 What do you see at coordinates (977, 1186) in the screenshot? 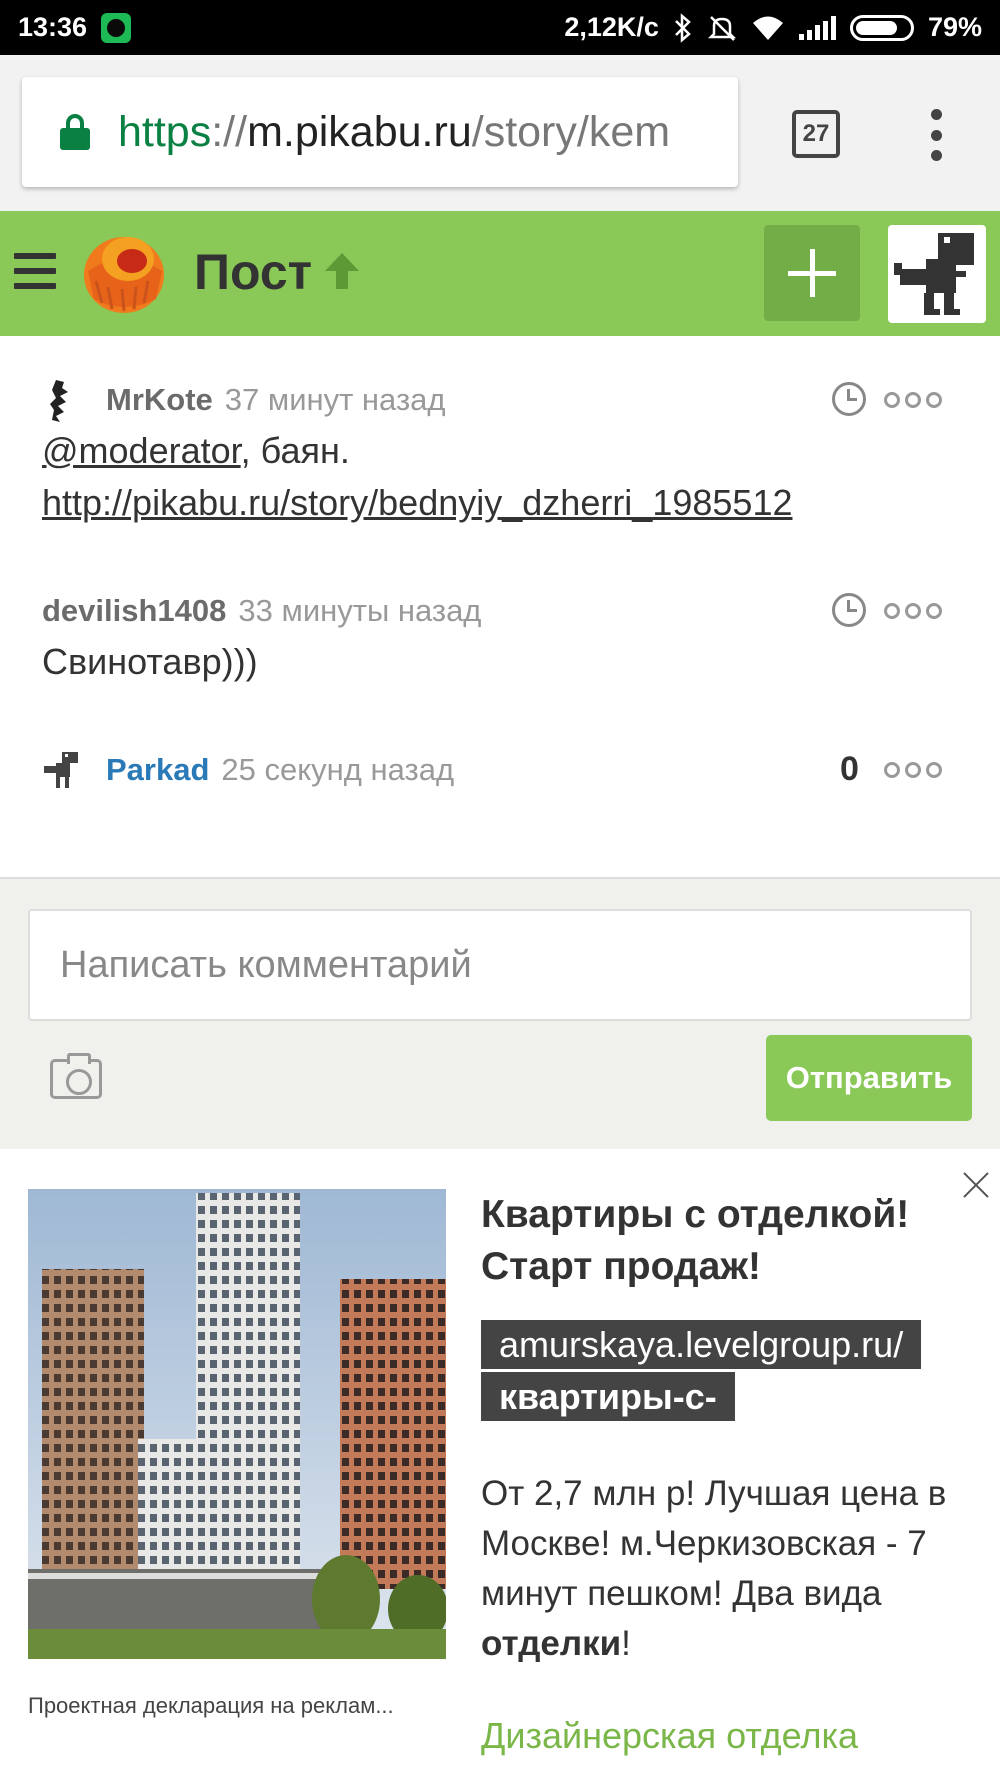
I see `close-icon` at bounding box center [977, 1186].